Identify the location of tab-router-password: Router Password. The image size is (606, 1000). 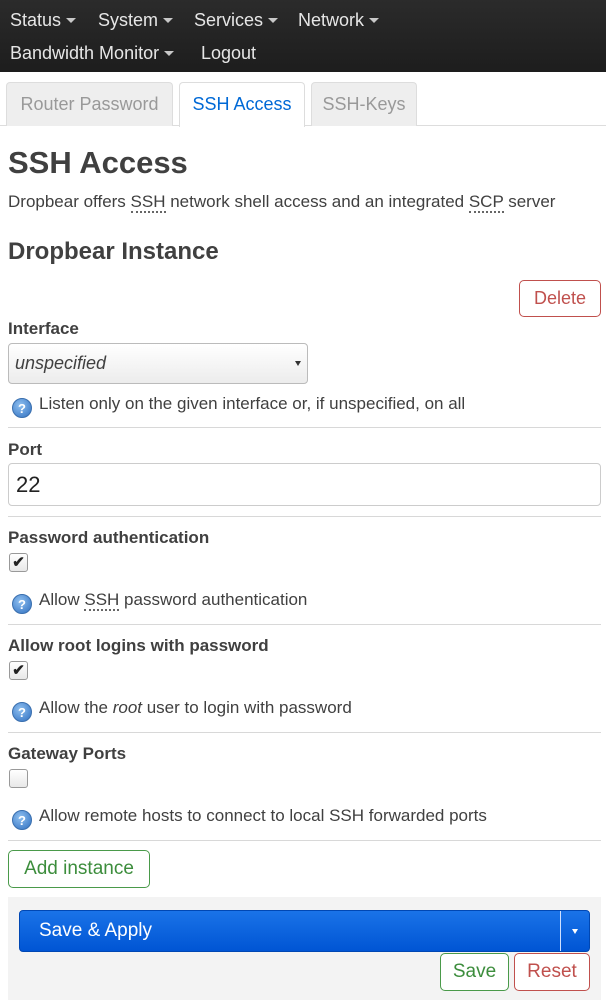
(89, 104).